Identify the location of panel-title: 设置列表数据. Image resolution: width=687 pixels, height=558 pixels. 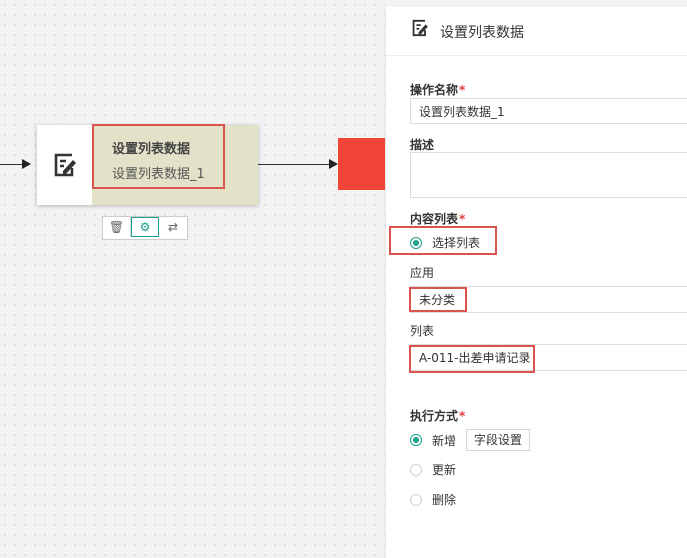
(482, 33).